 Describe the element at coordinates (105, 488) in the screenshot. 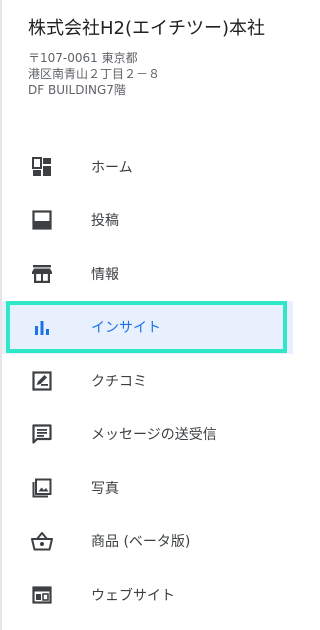

I see `sidebar-item-label: 写真` at that location.